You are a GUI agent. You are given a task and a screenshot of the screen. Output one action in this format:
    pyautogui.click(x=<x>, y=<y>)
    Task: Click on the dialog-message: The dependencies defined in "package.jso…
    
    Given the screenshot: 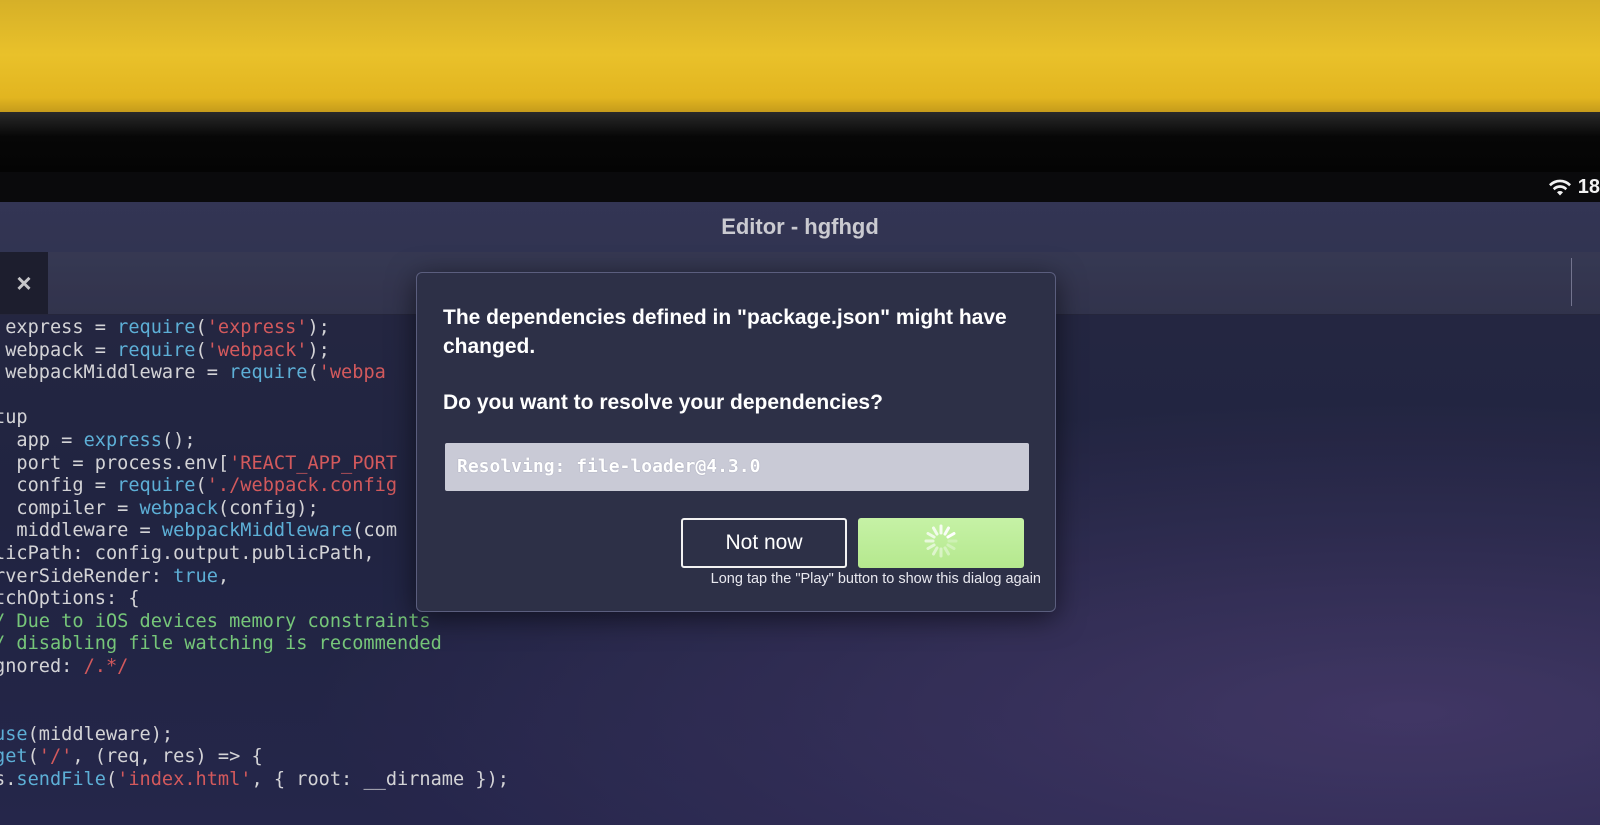 What is the action you would take?
    pyautogui.click(x=725, y=332)
    